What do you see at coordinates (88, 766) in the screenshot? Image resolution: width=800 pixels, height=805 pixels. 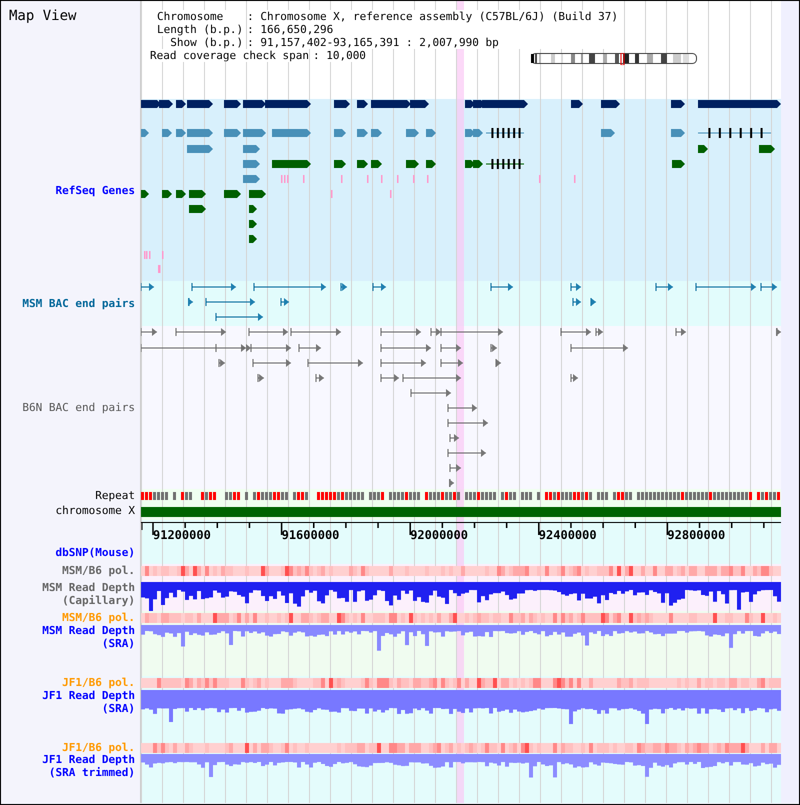 I see `track-label: JF1 Read Depth (SRA trimmed)` at bounding box center [88, 766].